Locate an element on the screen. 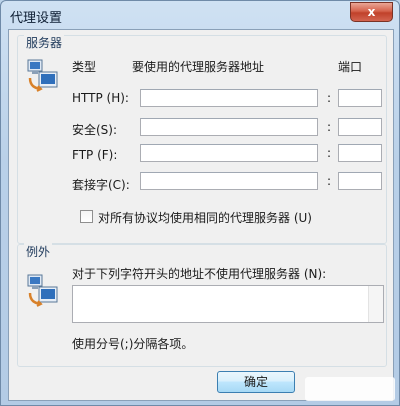 The image size is (400, 406). exceptions-hint: 使用分号(;)分隔各项。 is located at coordinates (133, 344).